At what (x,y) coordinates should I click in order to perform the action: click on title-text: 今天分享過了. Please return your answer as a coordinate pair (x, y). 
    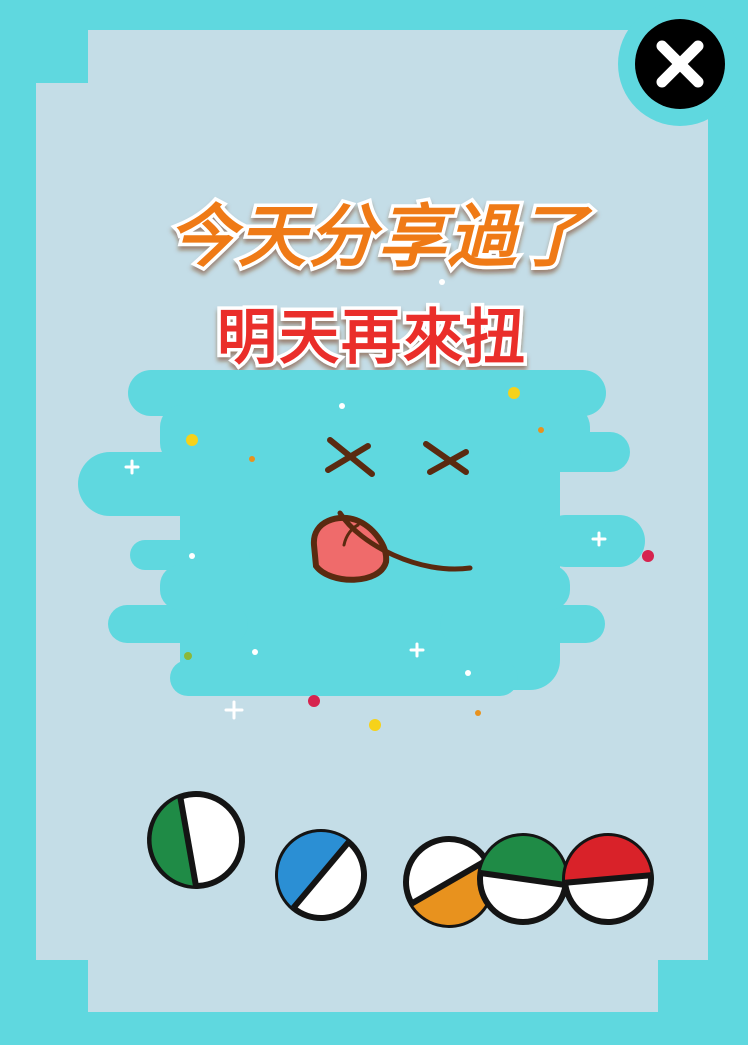
    Looking at the image, I should click on (380, 237).